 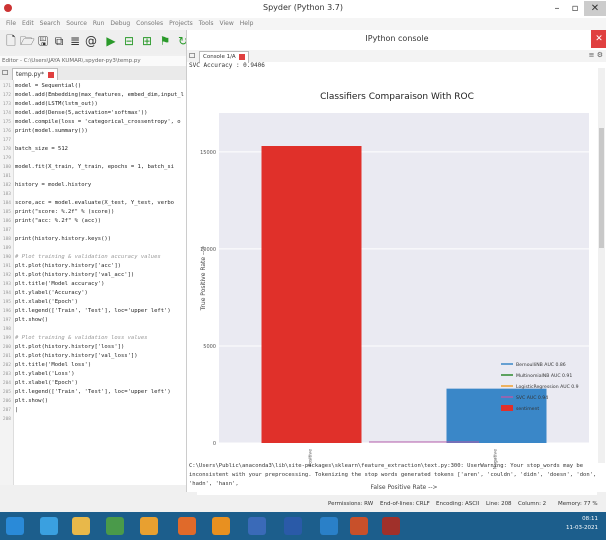 I want to click on menu-file: File, so click(x=11, y=24).